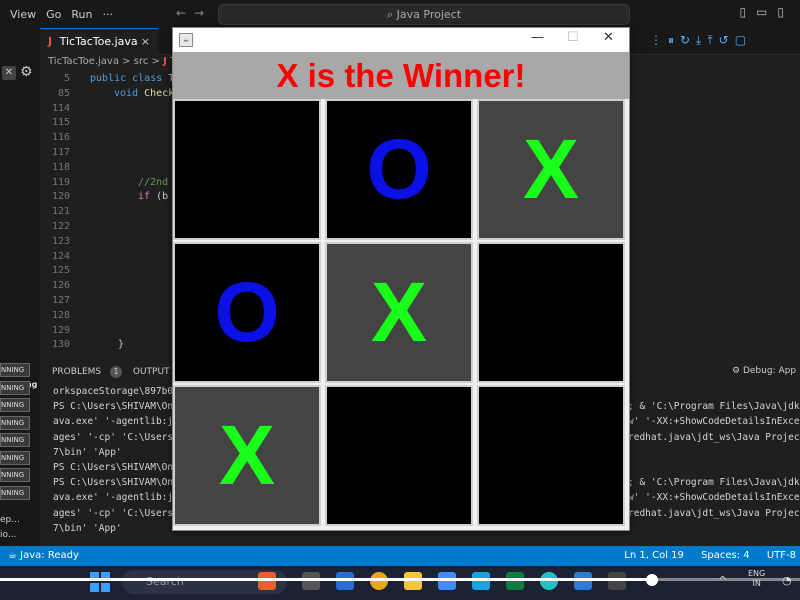 The width and height of the screenshot is (800, 600). I want to click on code-text: }, so click(121, 345).